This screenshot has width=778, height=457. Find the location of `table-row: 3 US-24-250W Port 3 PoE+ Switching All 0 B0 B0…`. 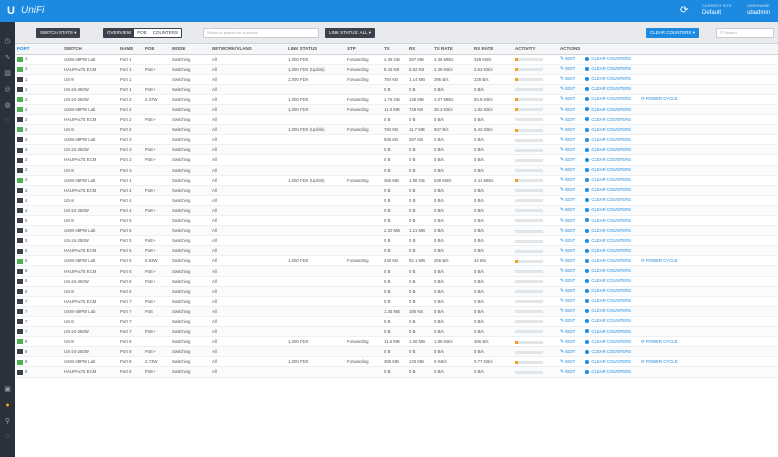

table-row: 3 US-24-250W Port 3 PoE+ Switching All 0 B0 B0… is located at coordinates (396, 150).